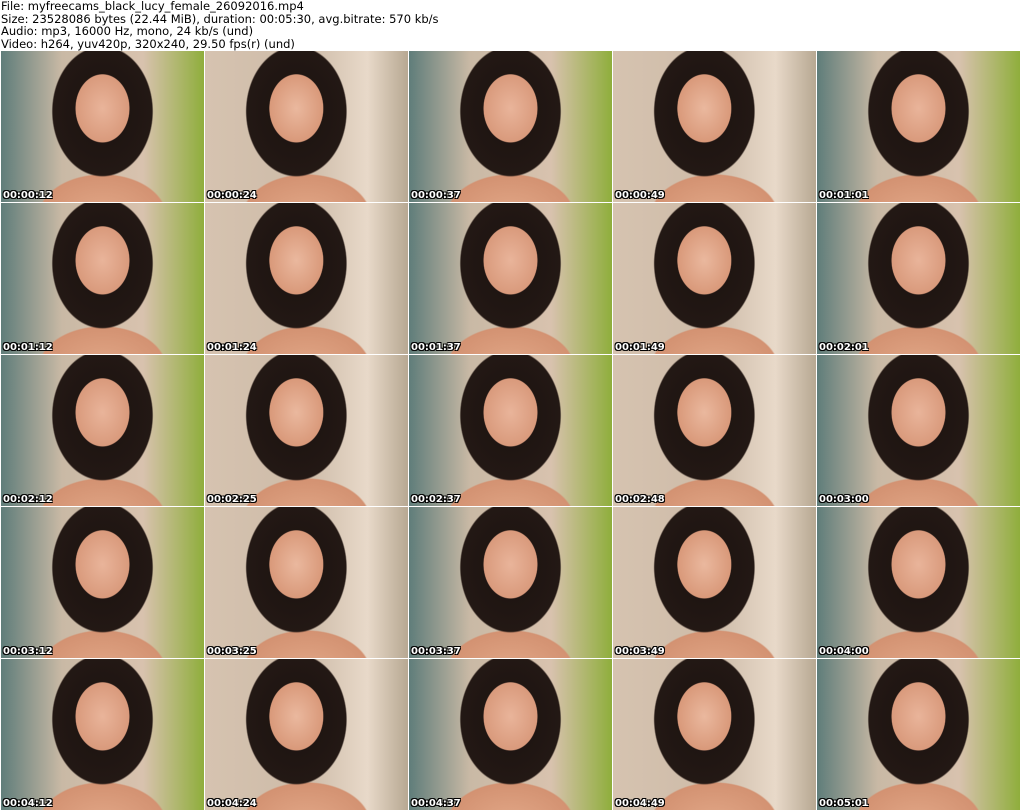  What do you see at coordinates (640, 499) in the screenshot?
I see `frame-timestamp: 00:02:48` at bounding box center [640, 499].